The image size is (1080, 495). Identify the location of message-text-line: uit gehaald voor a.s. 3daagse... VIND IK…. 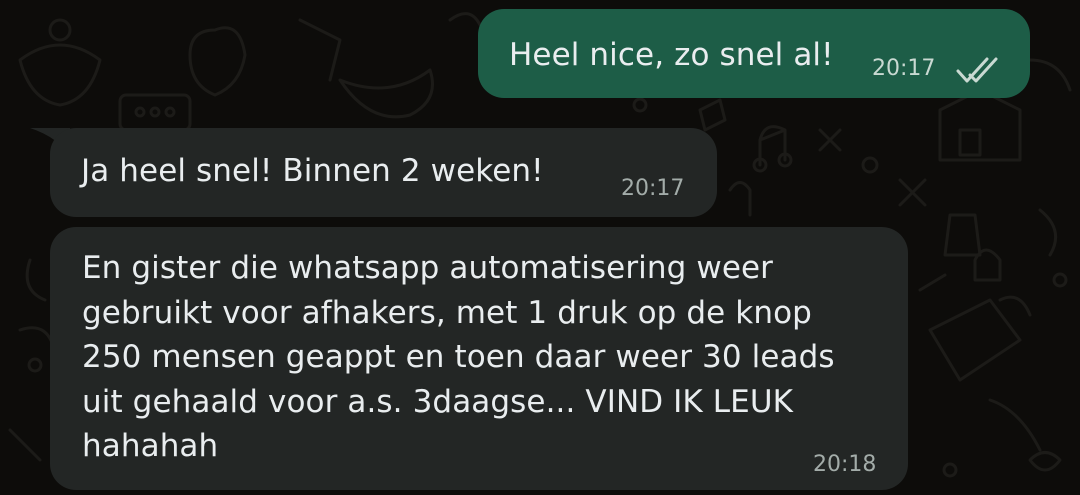
(438, 402).